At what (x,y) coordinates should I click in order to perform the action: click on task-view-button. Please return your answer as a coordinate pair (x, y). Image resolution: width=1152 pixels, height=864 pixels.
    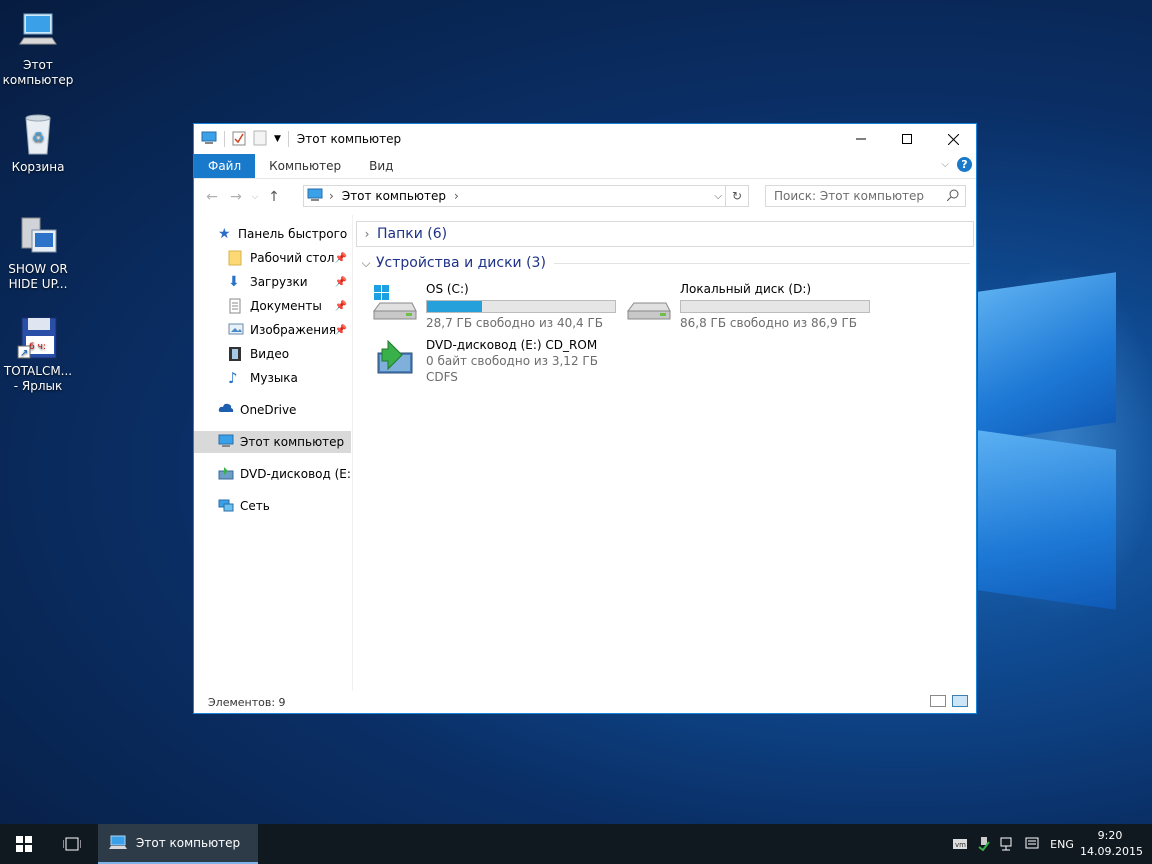
    Looking at the image, I should click on (72, 844).